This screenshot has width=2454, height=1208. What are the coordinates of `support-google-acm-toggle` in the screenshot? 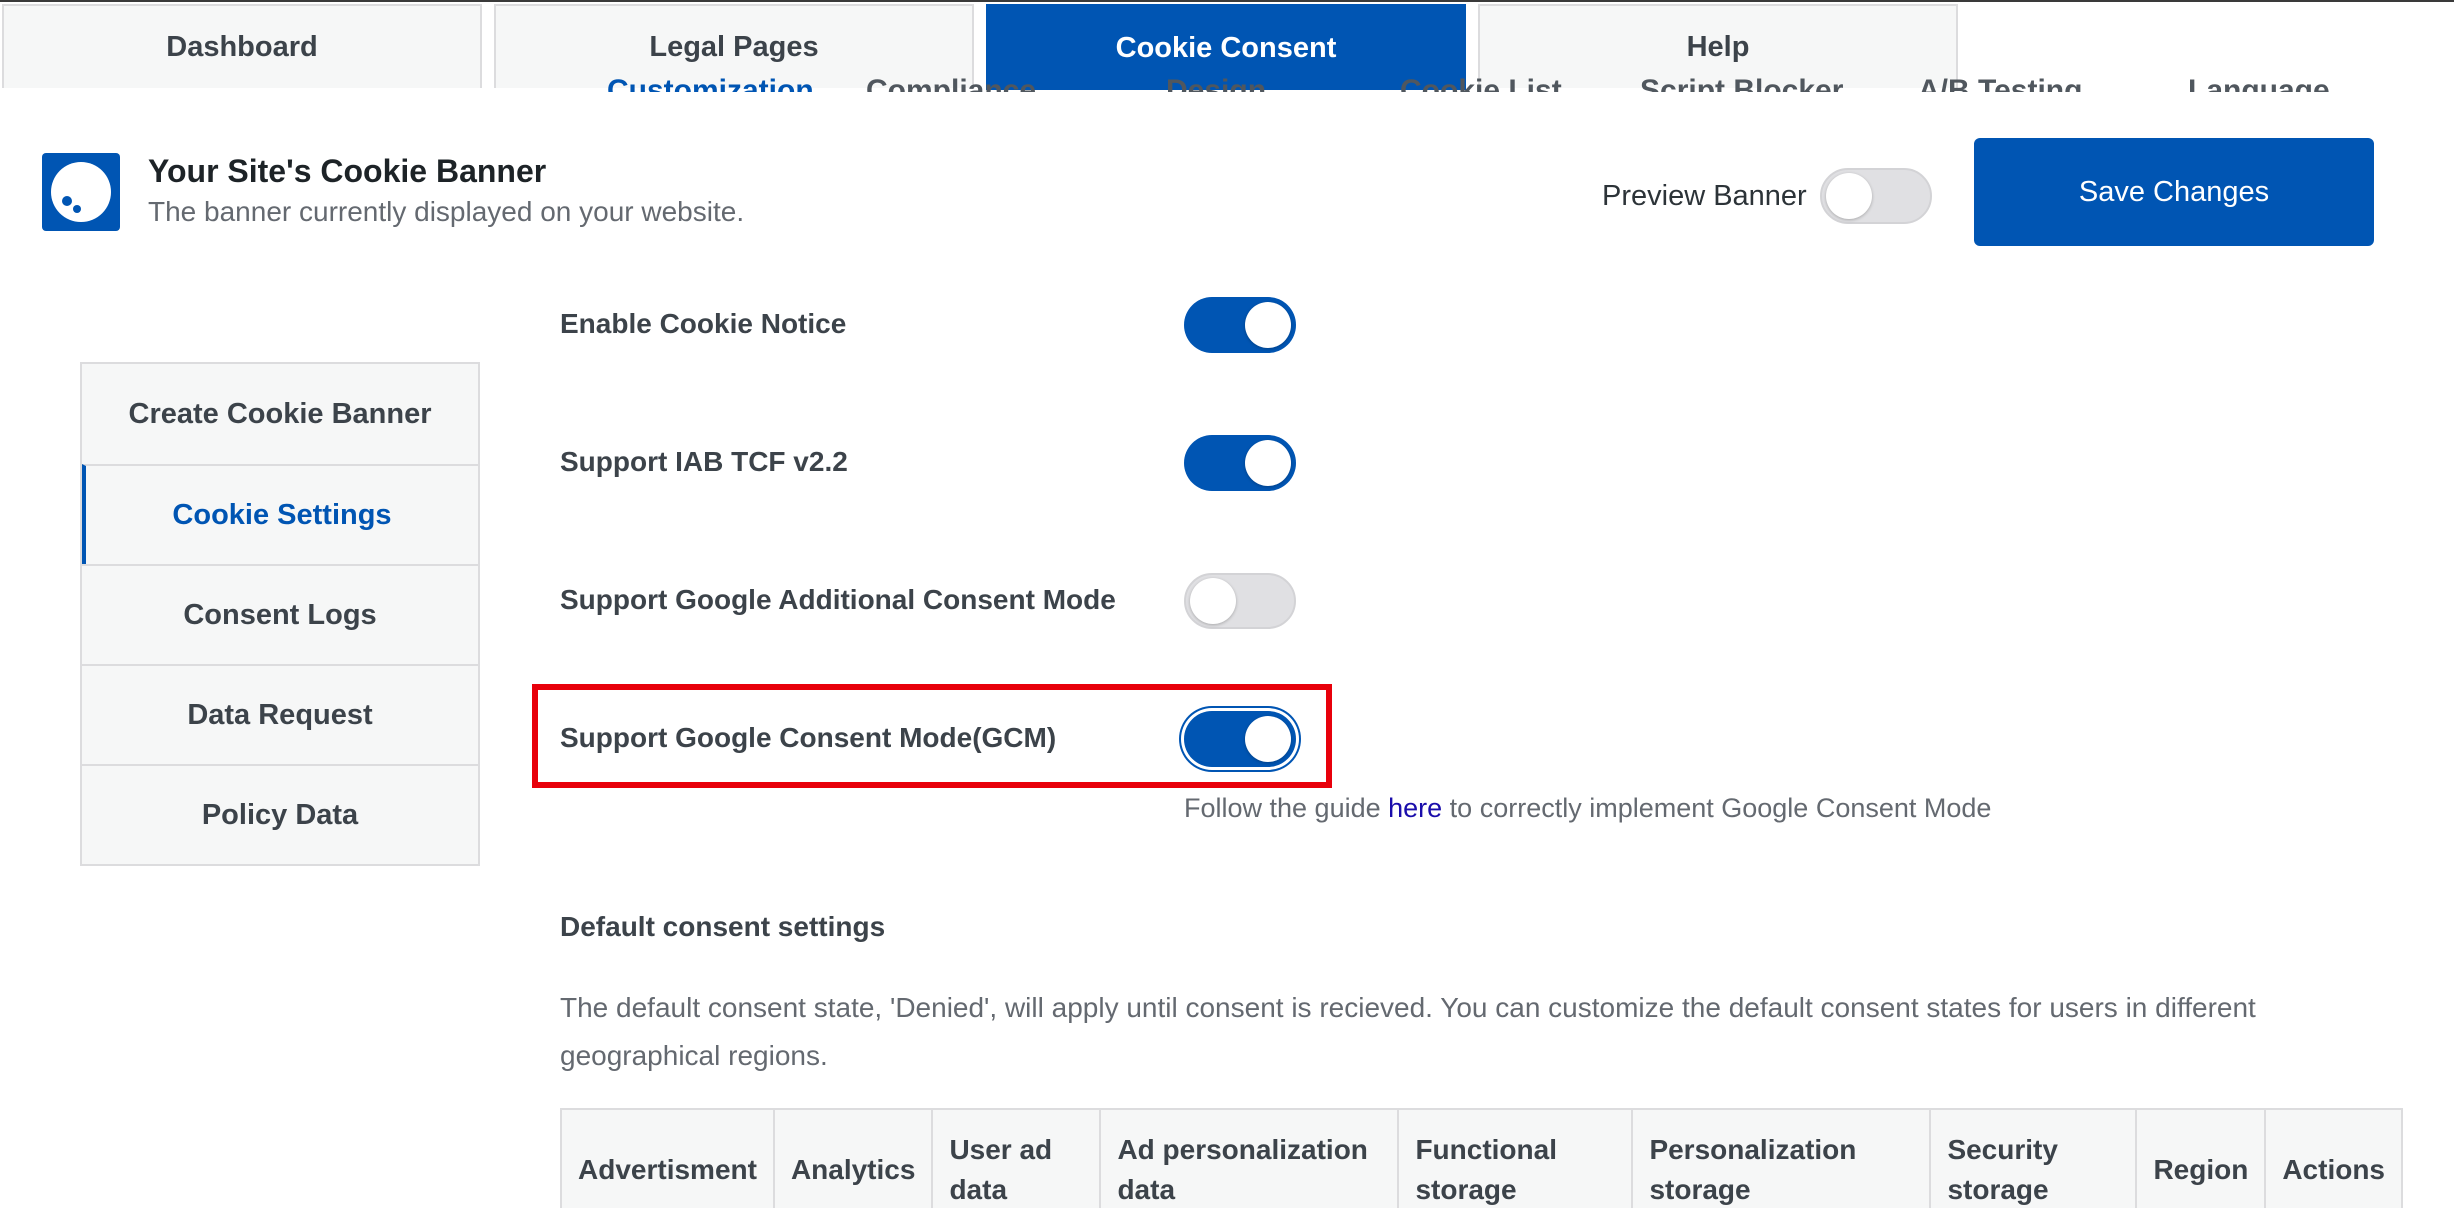 It's located at (1240, 601).